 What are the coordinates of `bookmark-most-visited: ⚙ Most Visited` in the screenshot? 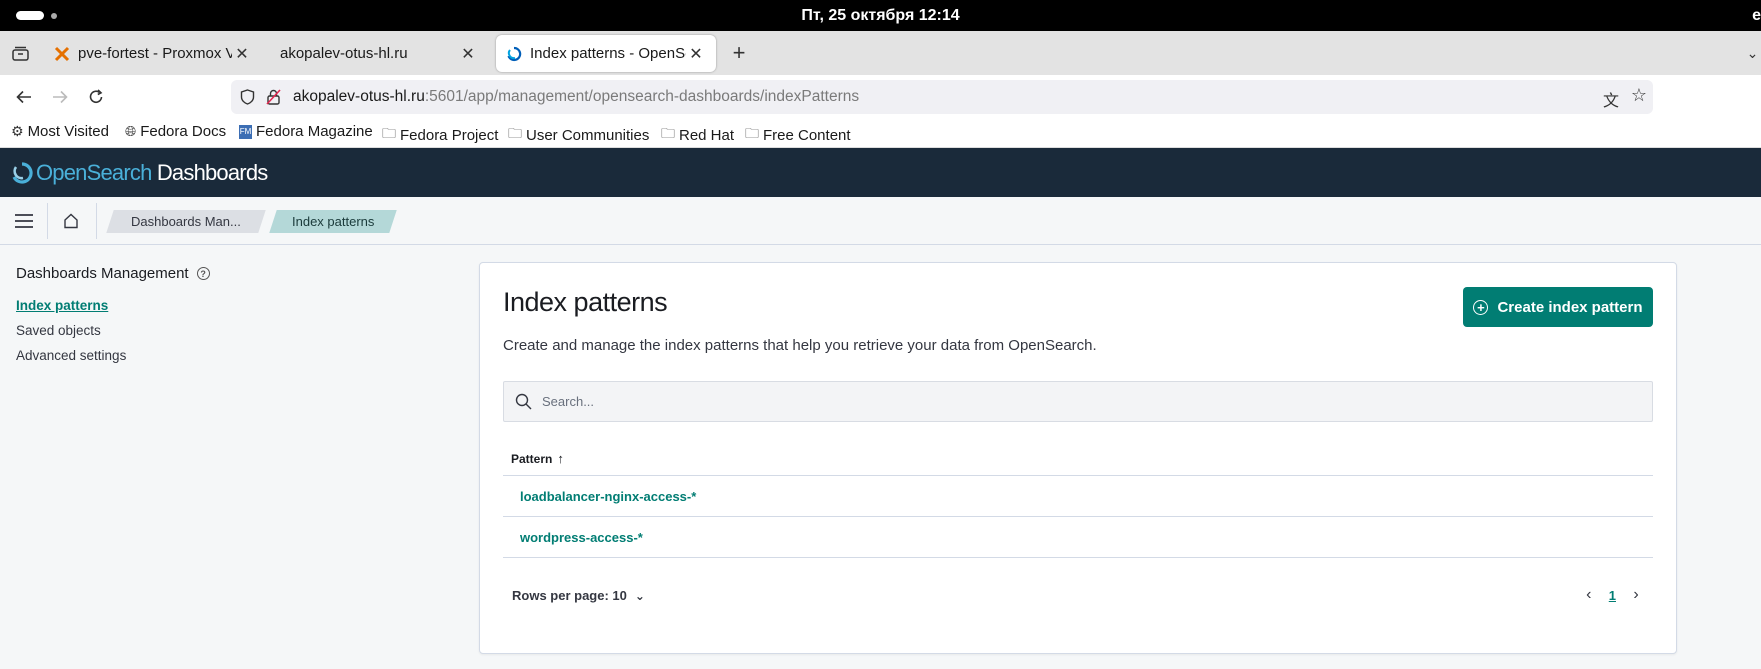 It's located at (60, 131).